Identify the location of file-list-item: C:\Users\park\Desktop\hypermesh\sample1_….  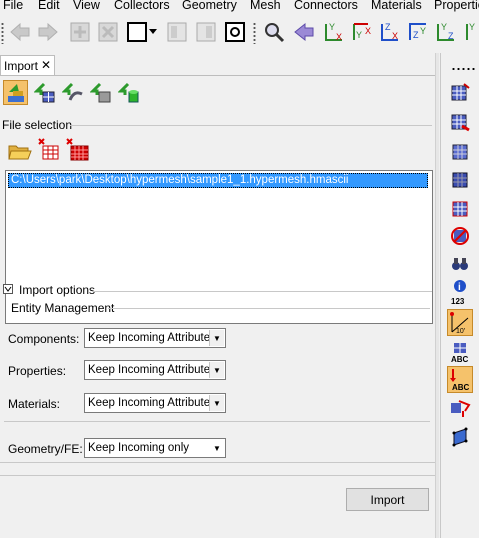
(218, 180).